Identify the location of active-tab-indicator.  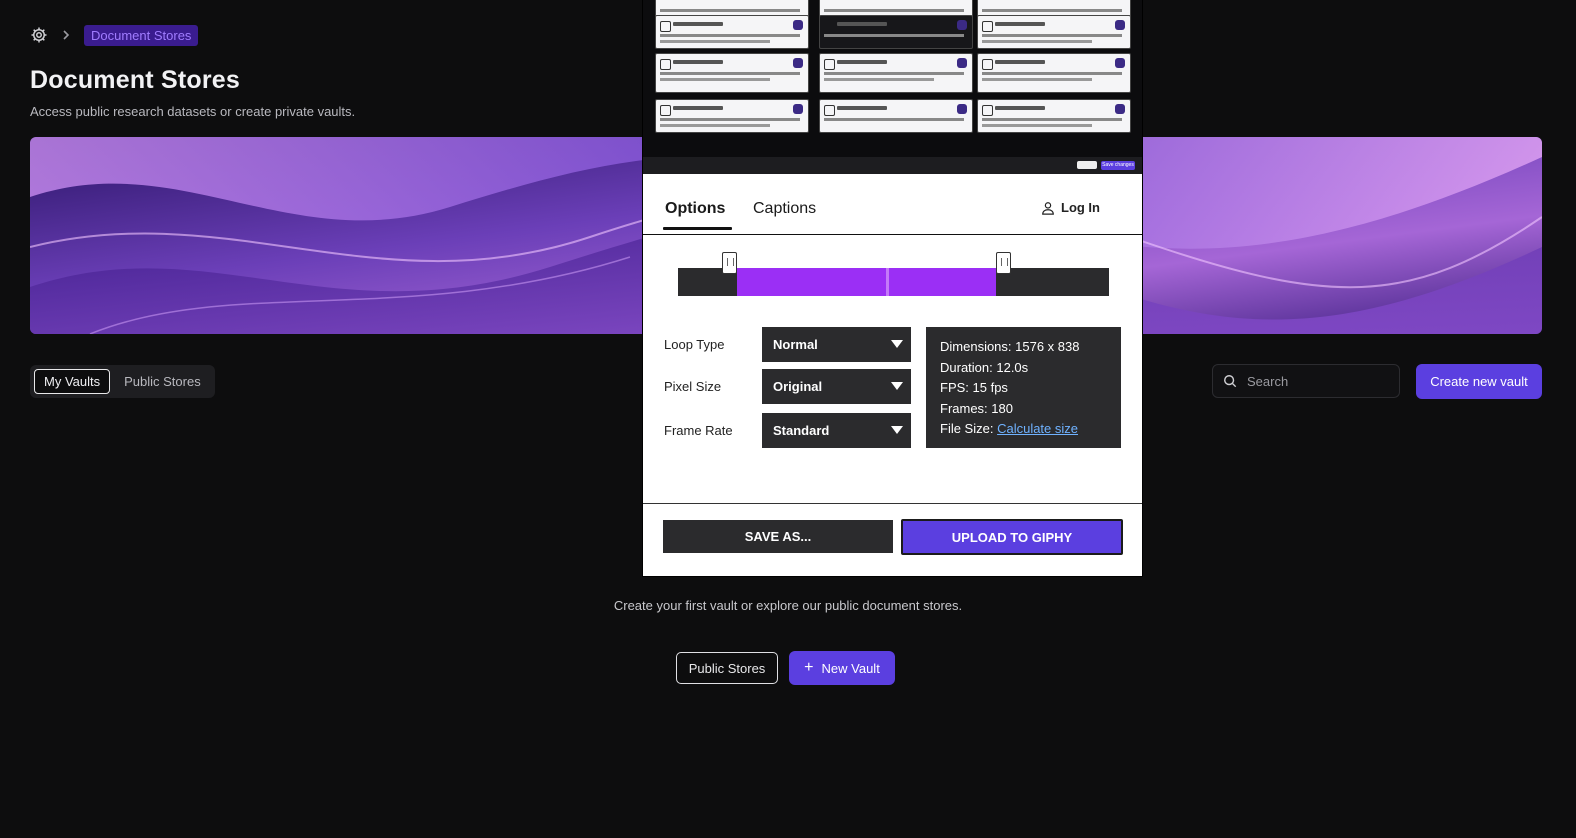
(697, 228).